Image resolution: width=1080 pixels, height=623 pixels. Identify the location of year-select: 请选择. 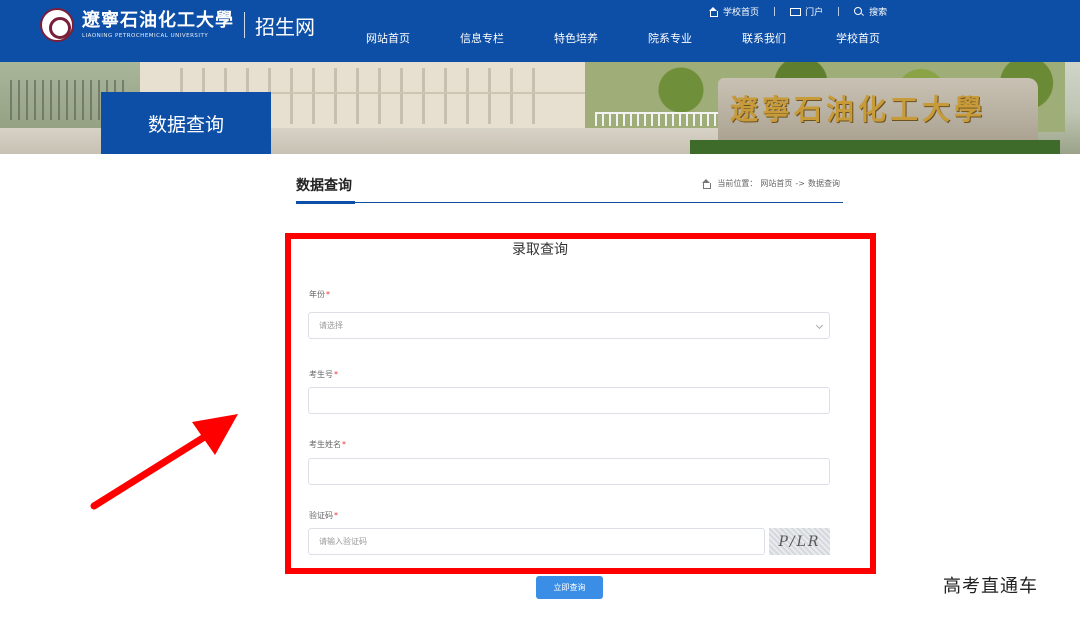
(569, 325).